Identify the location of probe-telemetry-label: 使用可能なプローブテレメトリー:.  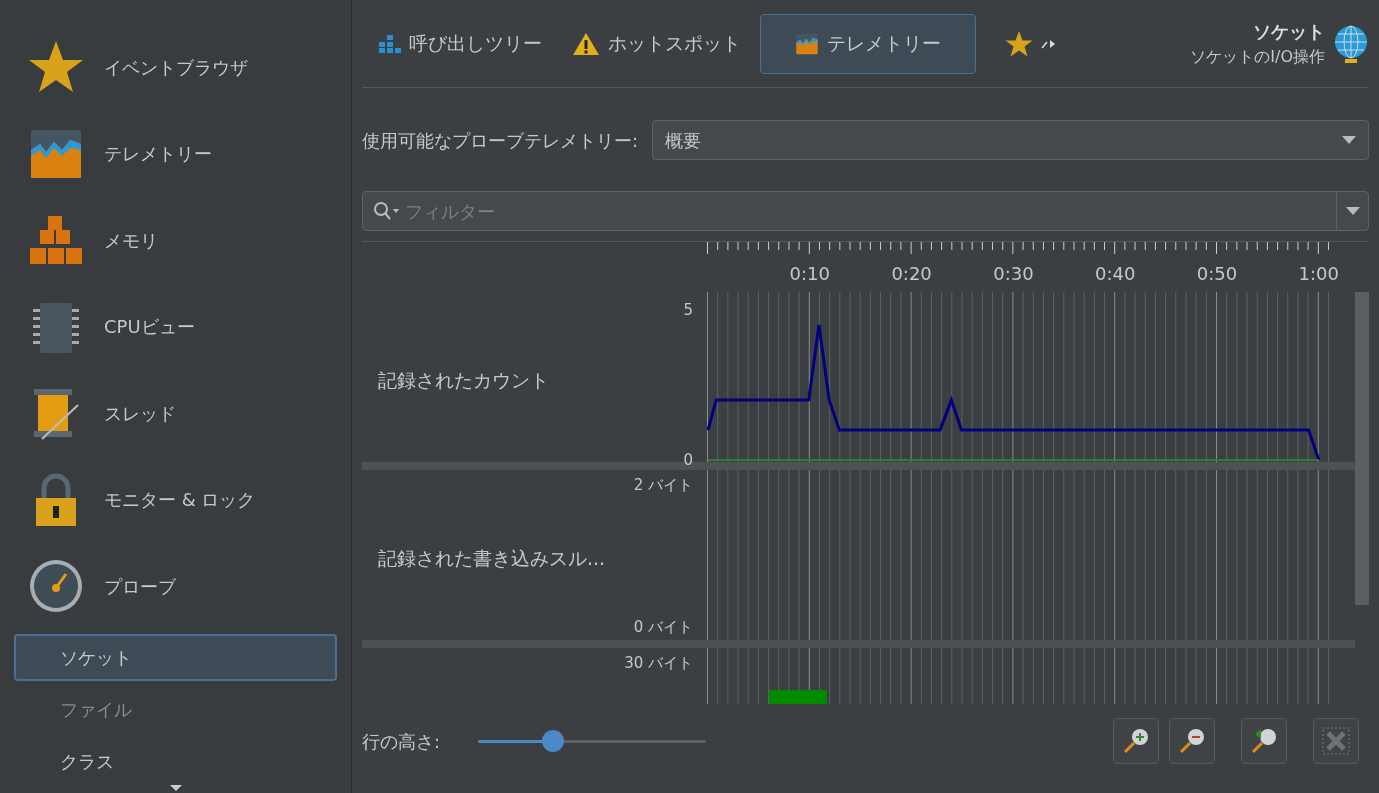
(500, 140).